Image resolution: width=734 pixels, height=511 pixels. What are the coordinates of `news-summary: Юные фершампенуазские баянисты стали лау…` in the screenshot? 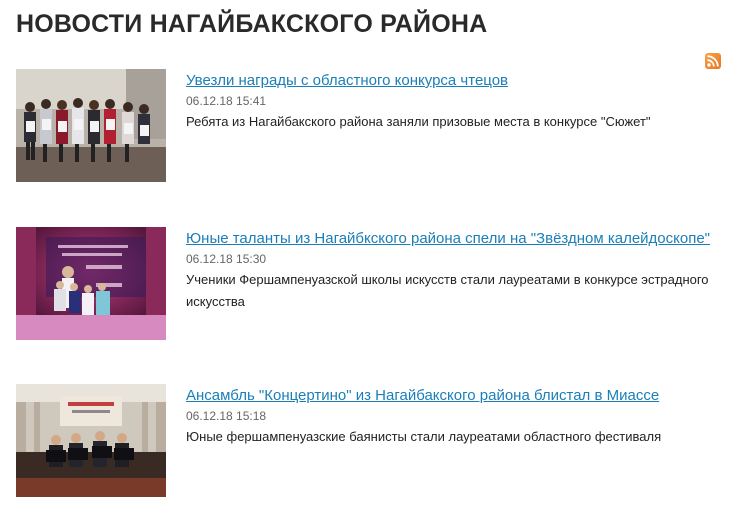 It's located at (424, 436).